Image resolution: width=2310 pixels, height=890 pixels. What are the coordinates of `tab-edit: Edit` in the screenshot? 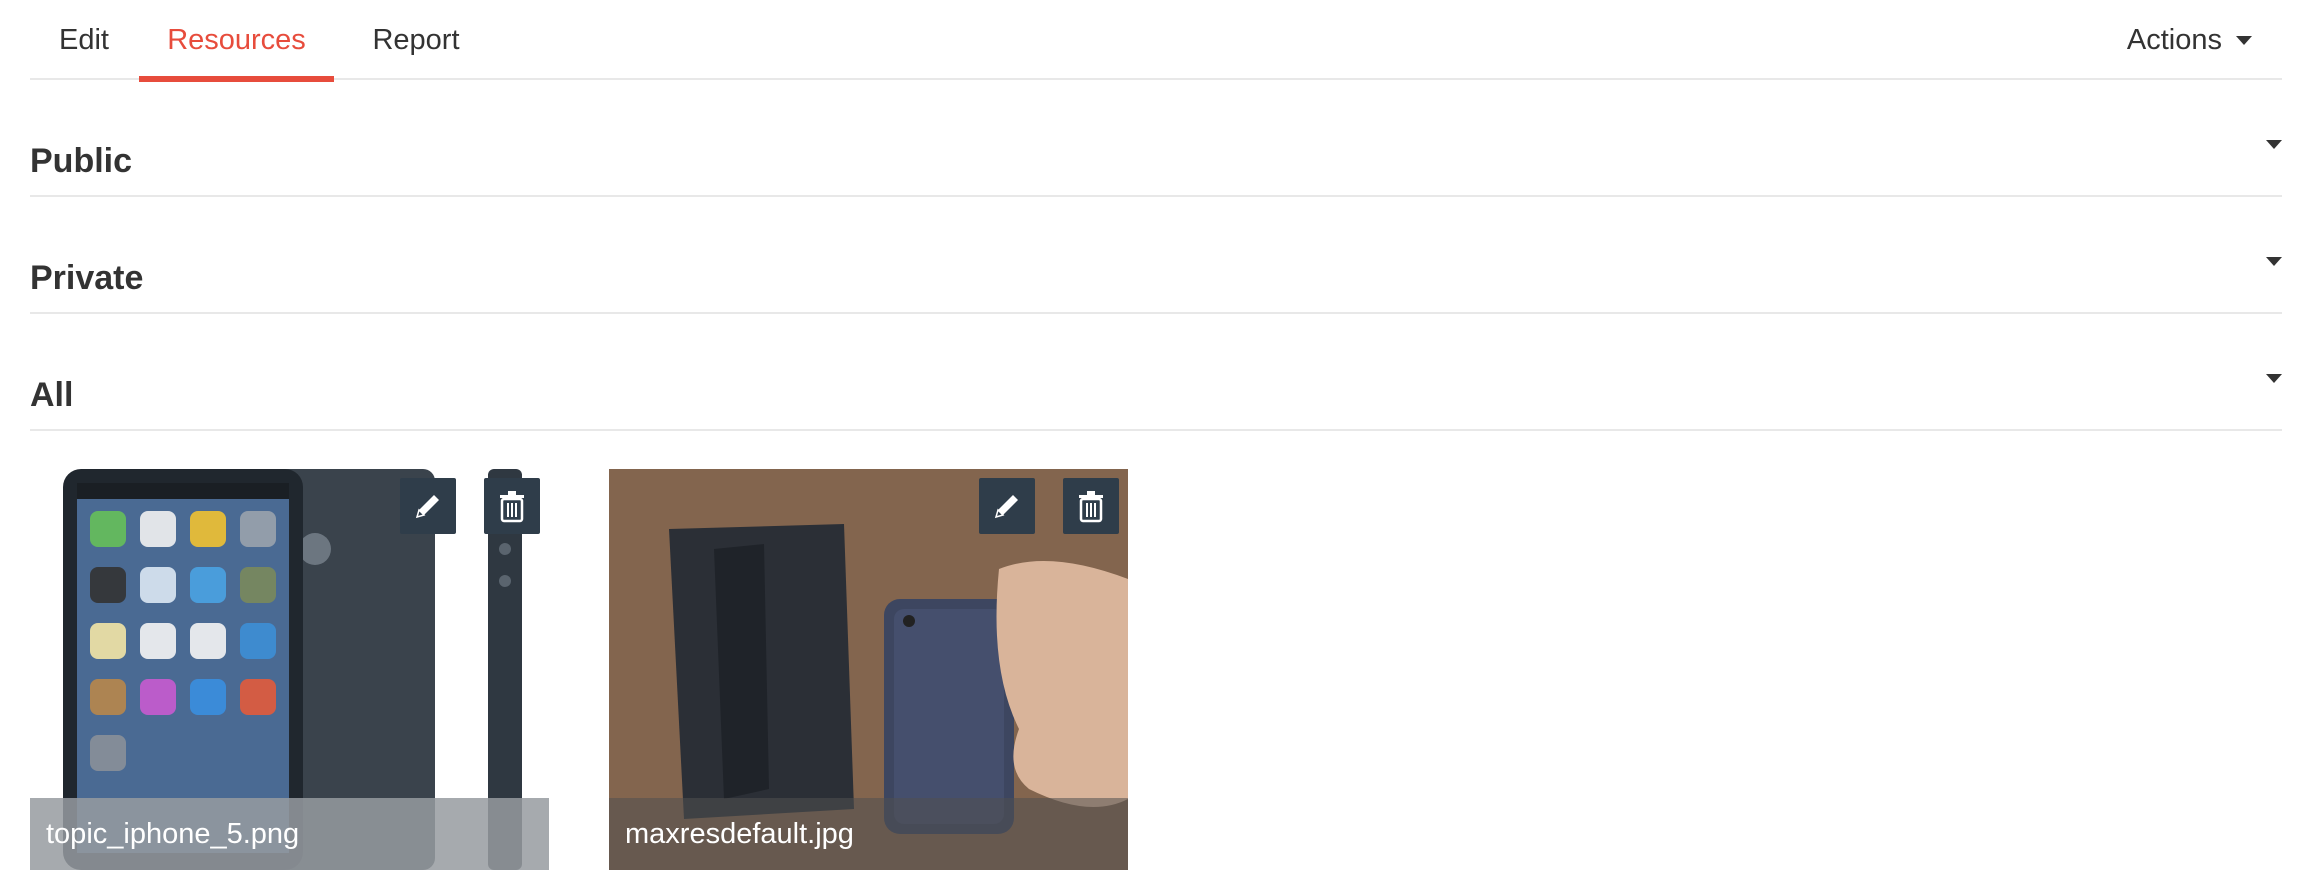 It's located at (84, 40).